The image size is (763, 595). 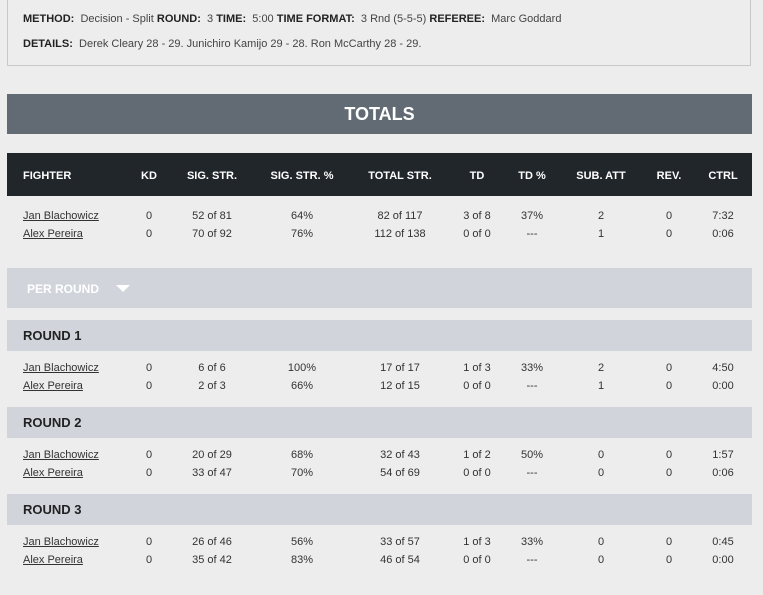 What do you see at coordinates (400, 234) in the screenshot?
I see `cell-total-str: 112 of 138` at bounding box center [400, 234].